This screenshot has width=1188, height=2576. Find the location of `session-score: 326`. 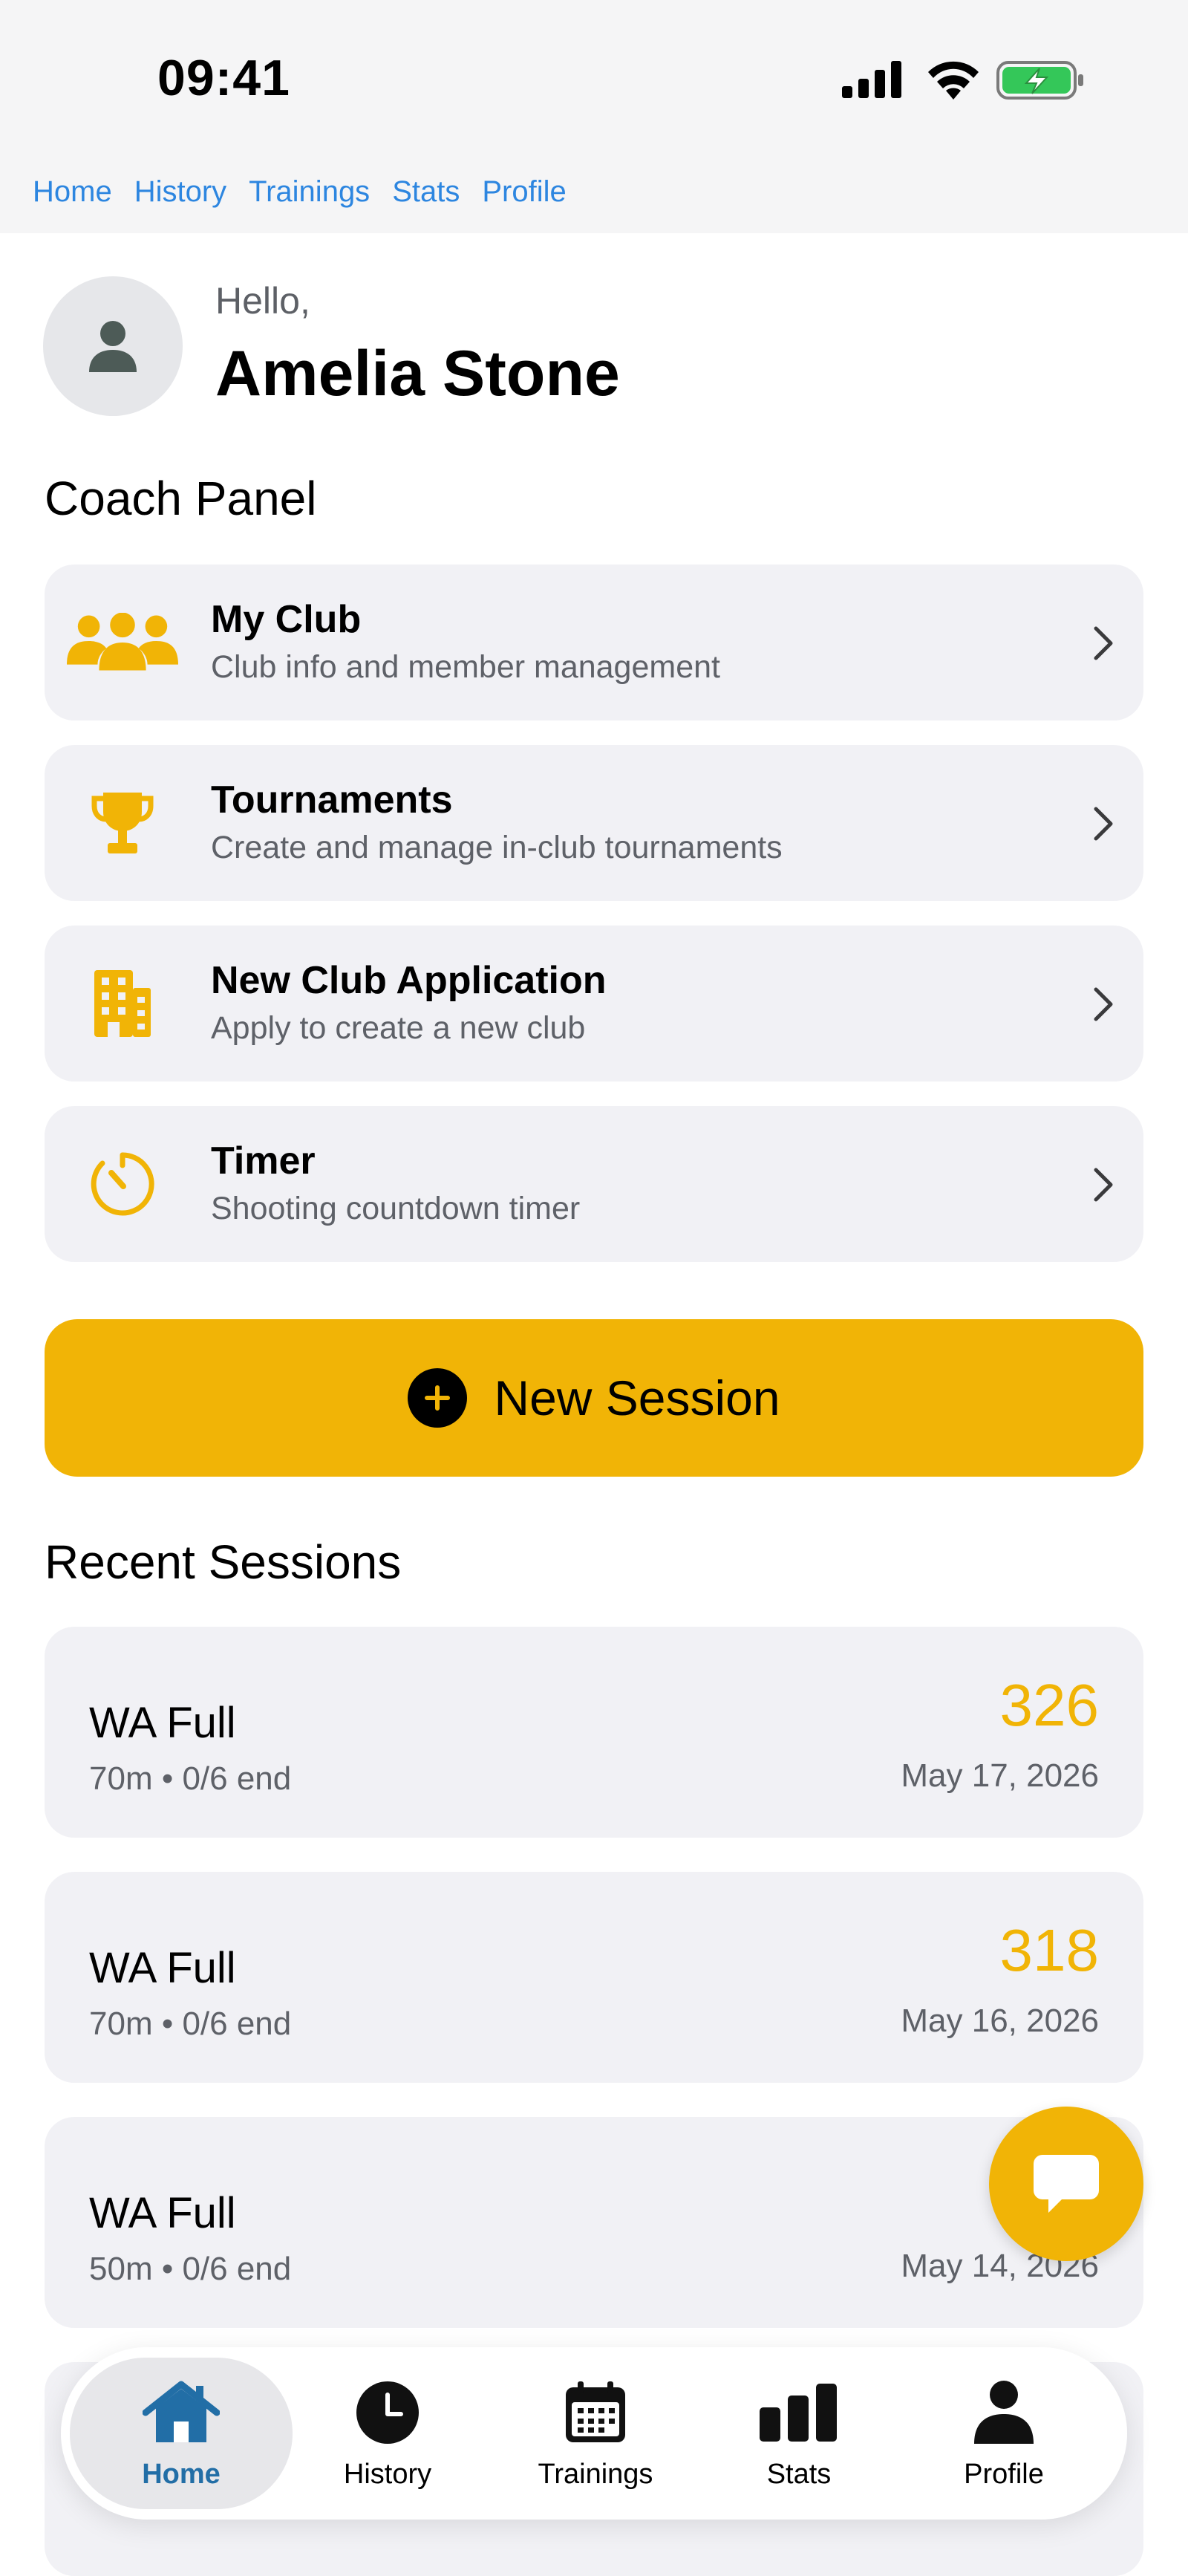

session-score: 326 is located at coordinates (1049, 1705).